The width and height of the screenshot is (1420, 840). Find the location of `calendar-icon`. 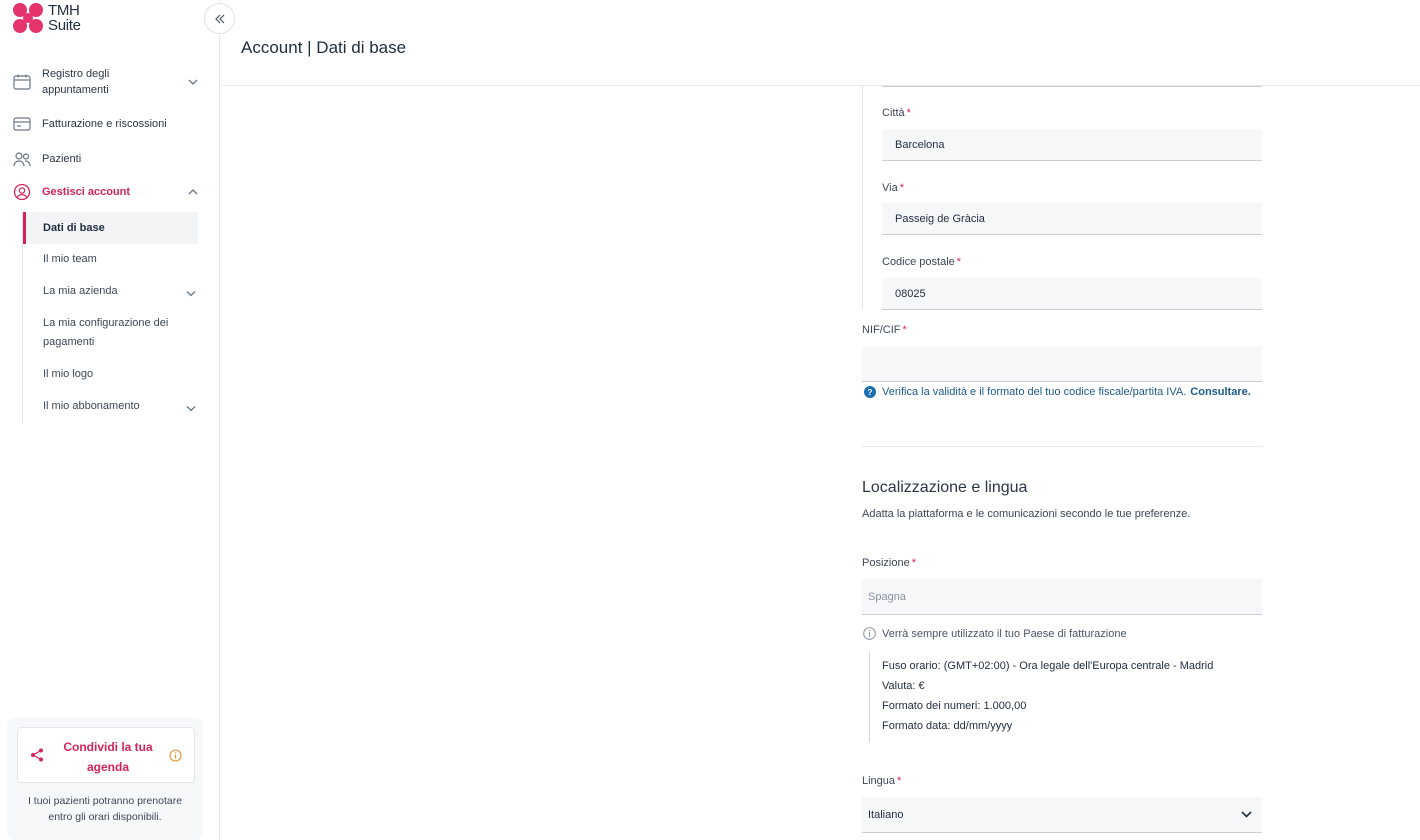

calendar-icon is located at coordinates (22, 82).